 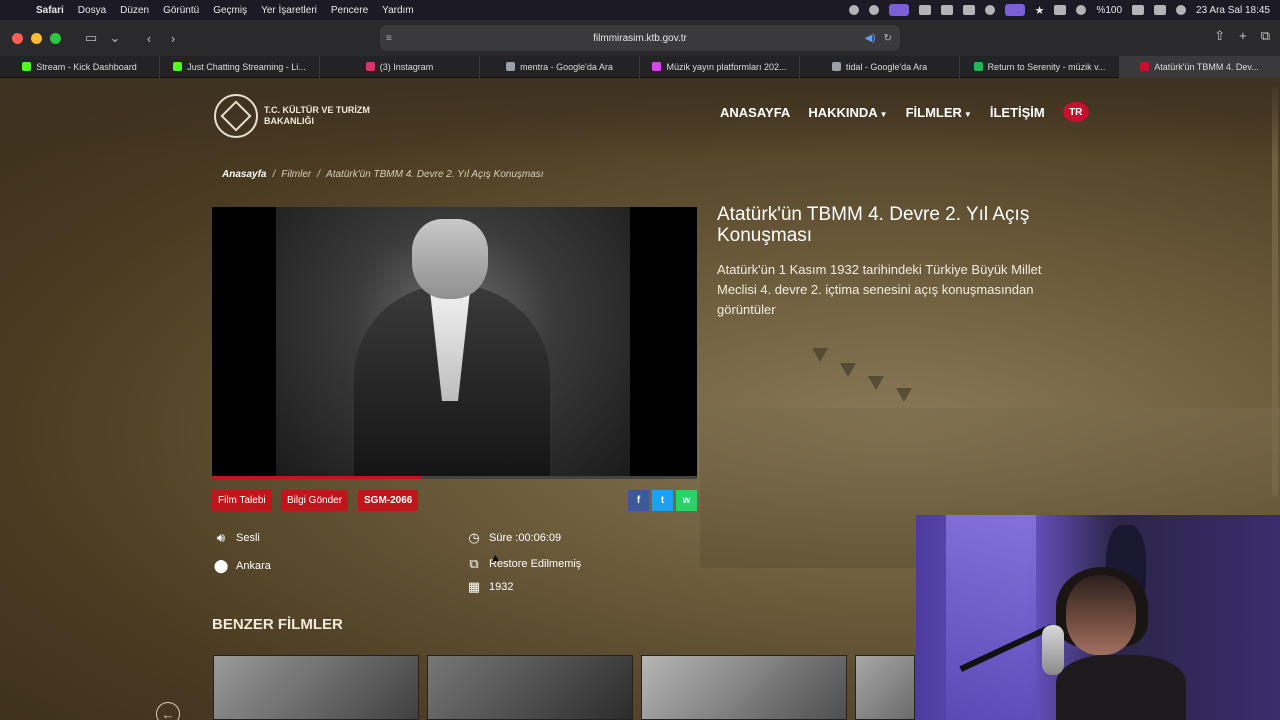 I want to click on whatsapp-share-icon: w, so click(x=686, y=500).